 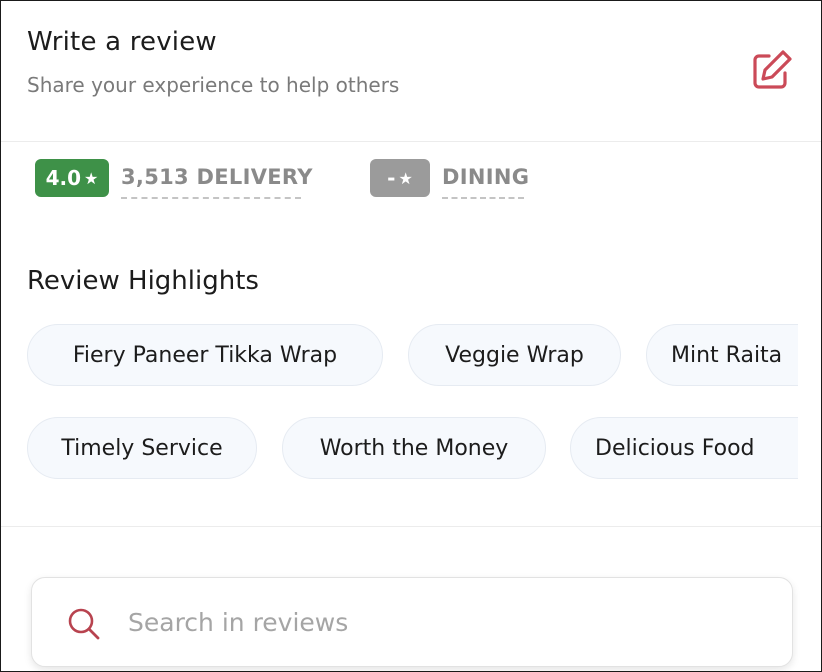 I want to click on highlight-chip: Fiery Paneer Tikka Wrap, so click(x=205, y=355).